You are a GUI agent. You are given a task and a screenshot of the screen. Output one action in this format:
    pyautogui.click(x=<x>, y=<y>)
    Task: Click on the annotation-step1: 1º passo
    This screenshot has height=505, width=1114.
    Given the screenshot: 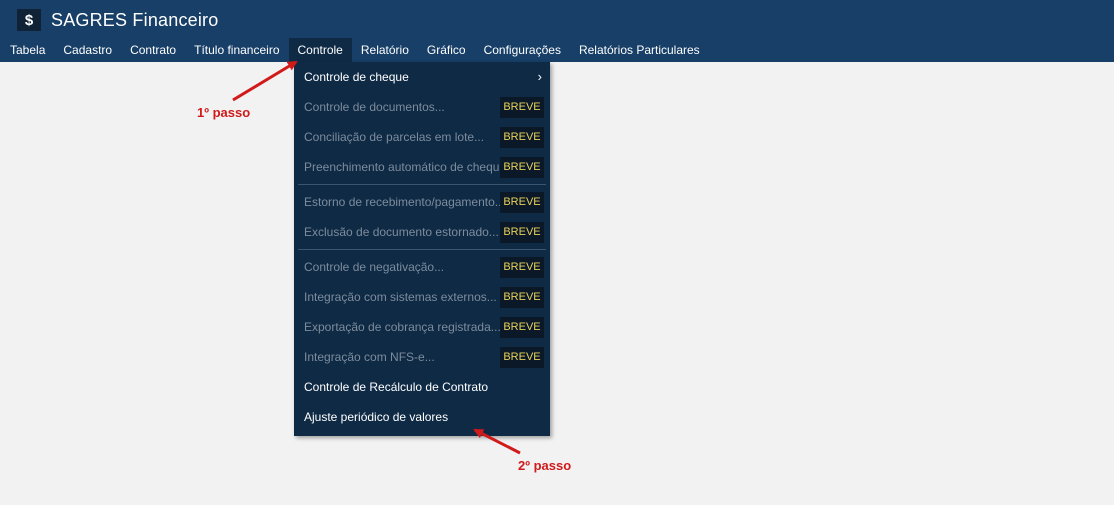 What is the action you would take?
    pyautogui.click(x=224, y=112)
    